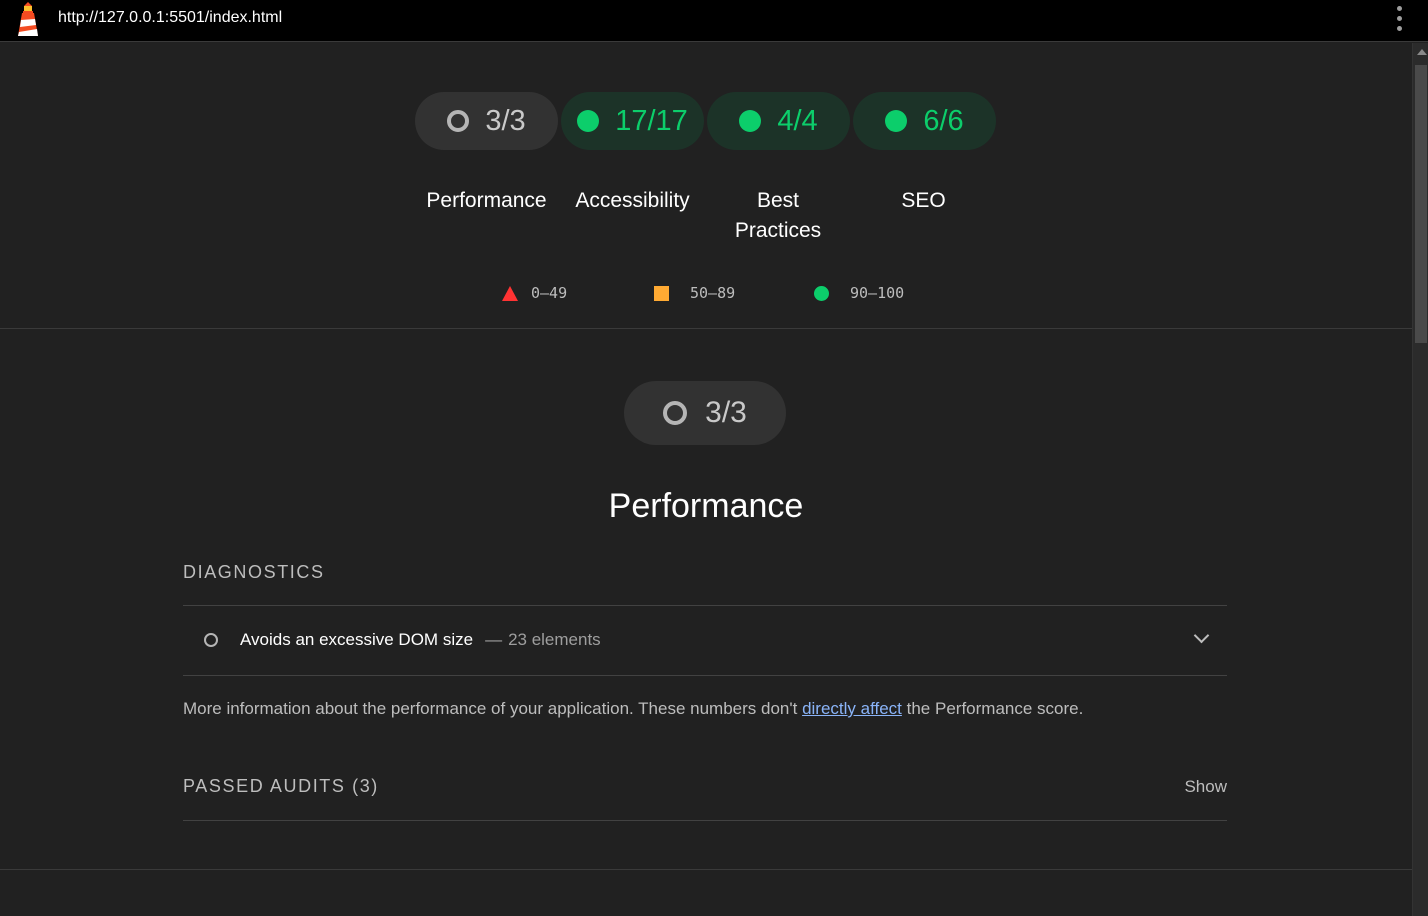 The width and height of the screenshot is (1428, 916). Describe the element at coordinates (1420, 479) in the screenshot. I see `vertical-scrollbar` at that location.